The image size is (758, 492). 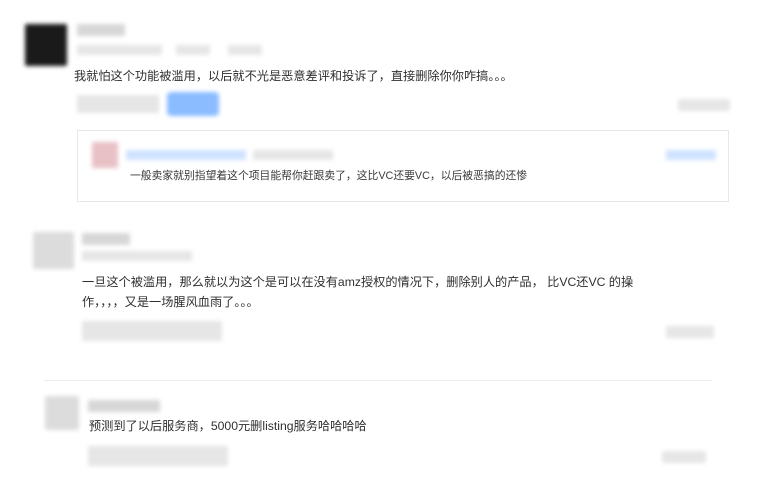 What do you see at coordinates (193, 104) in the screenshot?
I see `like-button-redacted` at bounding box center [193, 104].